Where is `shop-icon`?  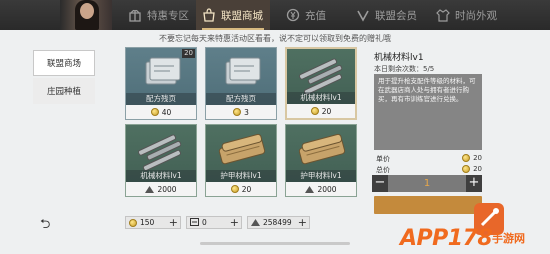
shop-icon is located at coordinates (209, 15).